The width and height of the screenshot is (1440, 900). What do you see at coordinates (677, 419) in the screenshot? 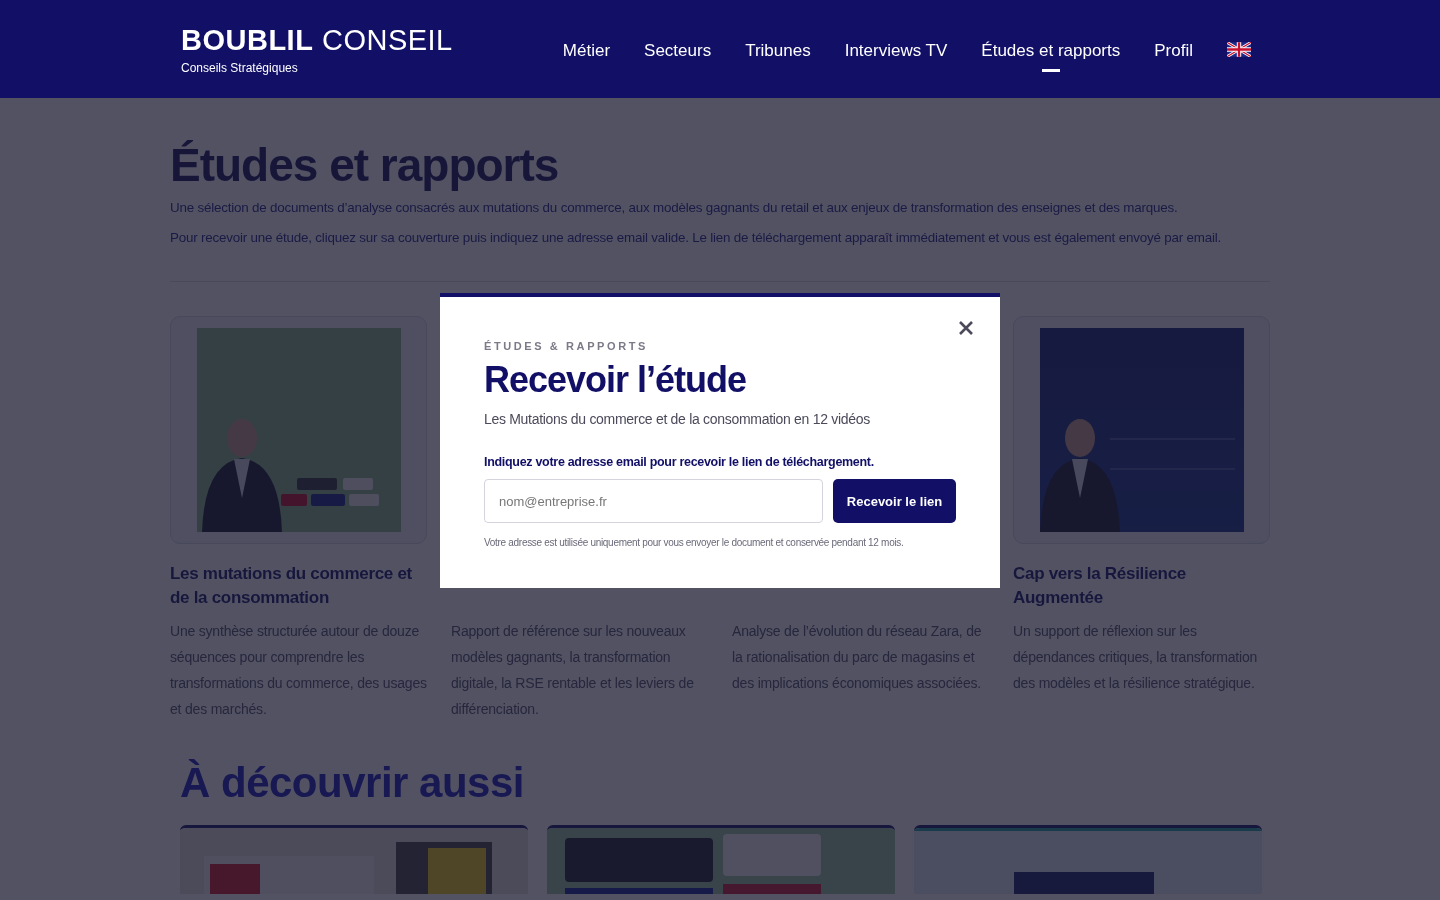
I see `study-name: Les Mutations du commerce et de la consommation en 12 vidéos` at bounding box center [677, 419].